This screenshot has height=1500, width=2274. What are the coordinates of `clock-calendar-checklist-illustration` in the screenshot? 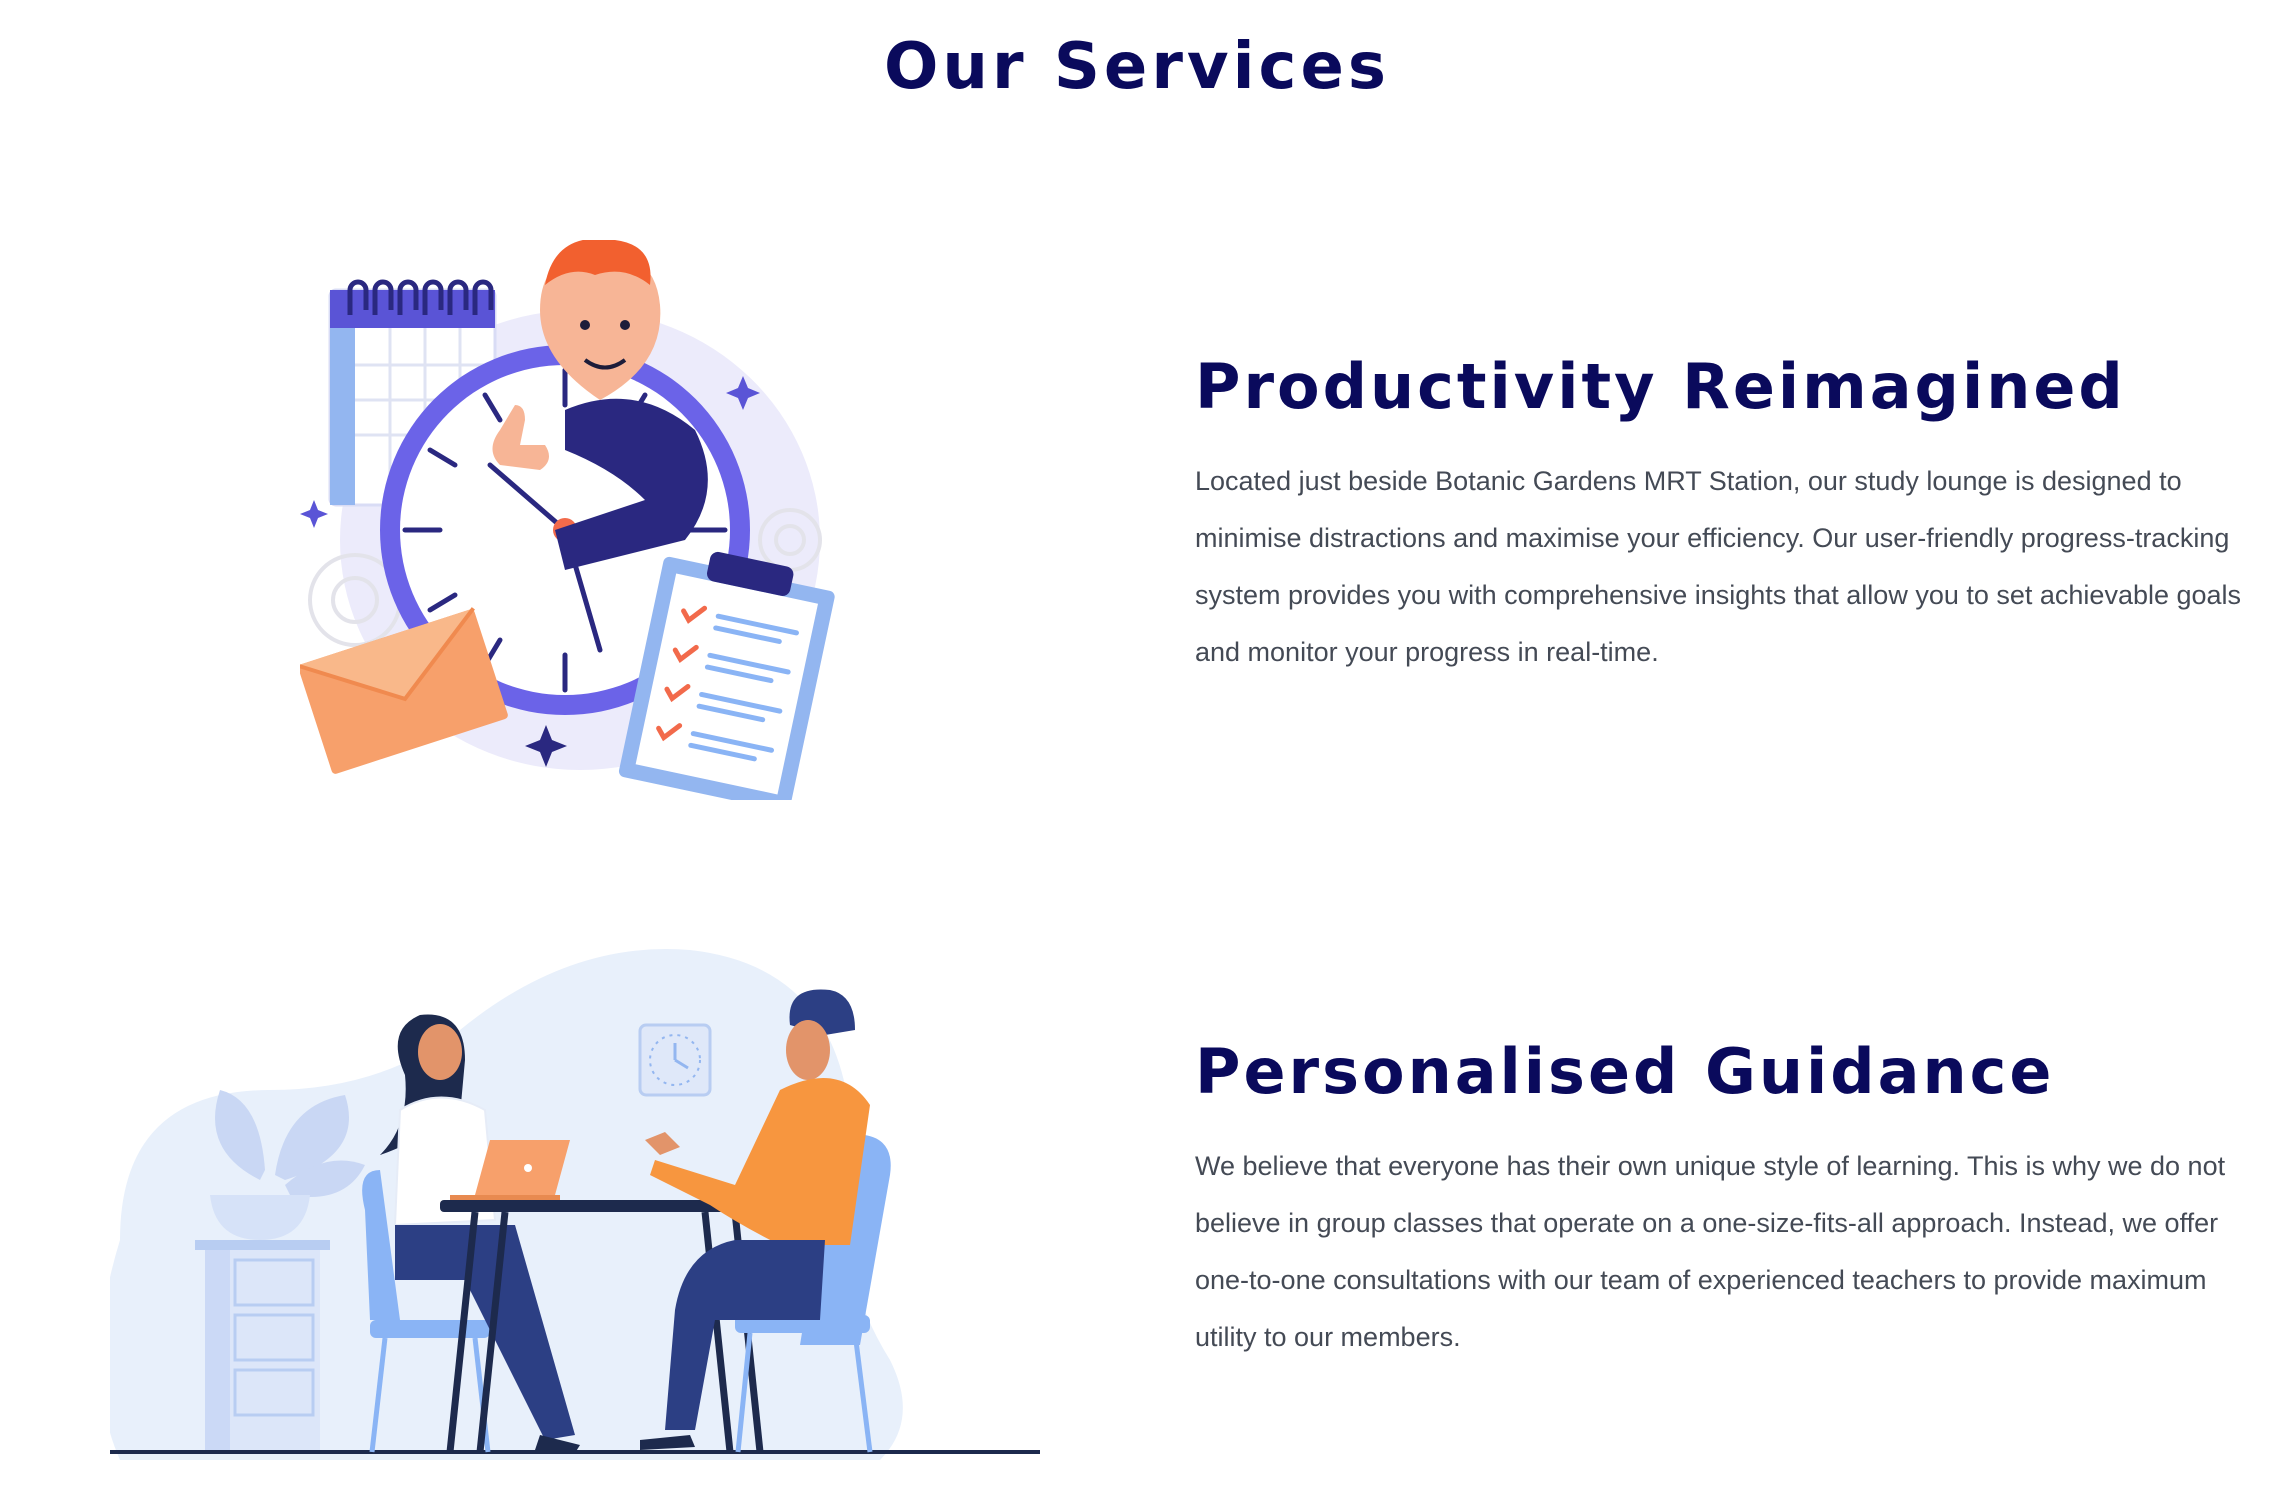 It's located at (578, 525).